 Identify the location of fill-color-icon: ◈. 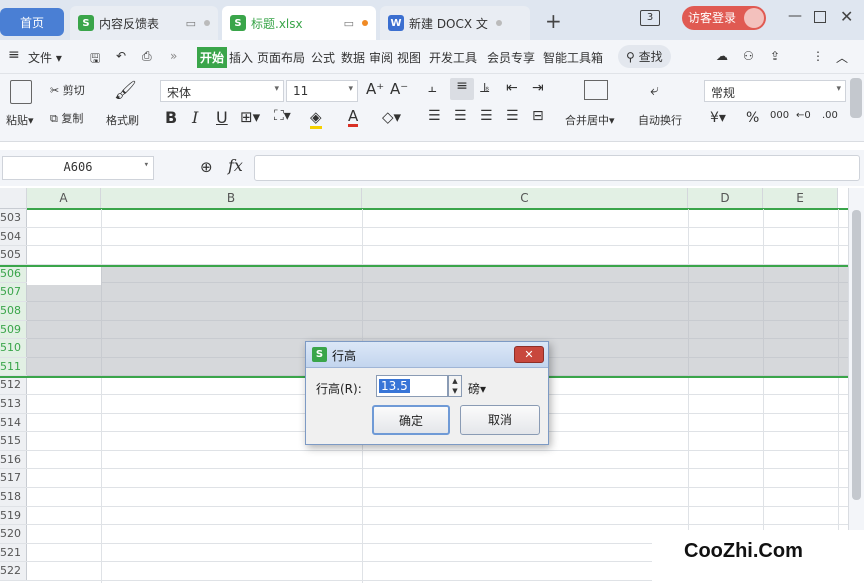
(316, 118).